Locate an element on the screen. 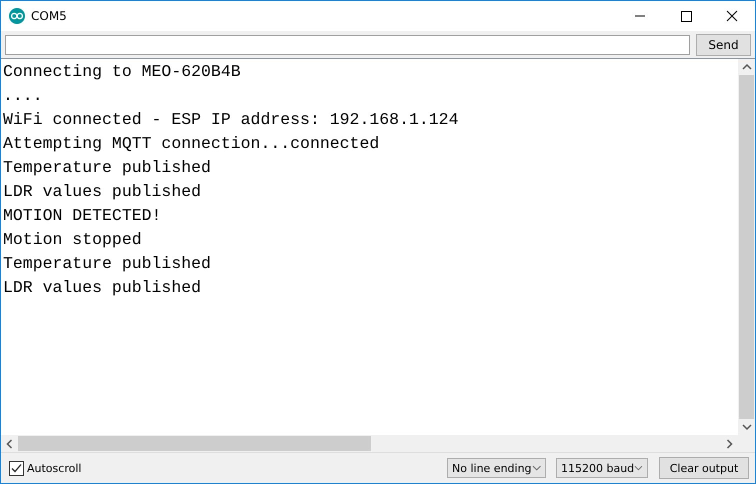  output-line: Motion stopped is located at coordinates (72, 240).